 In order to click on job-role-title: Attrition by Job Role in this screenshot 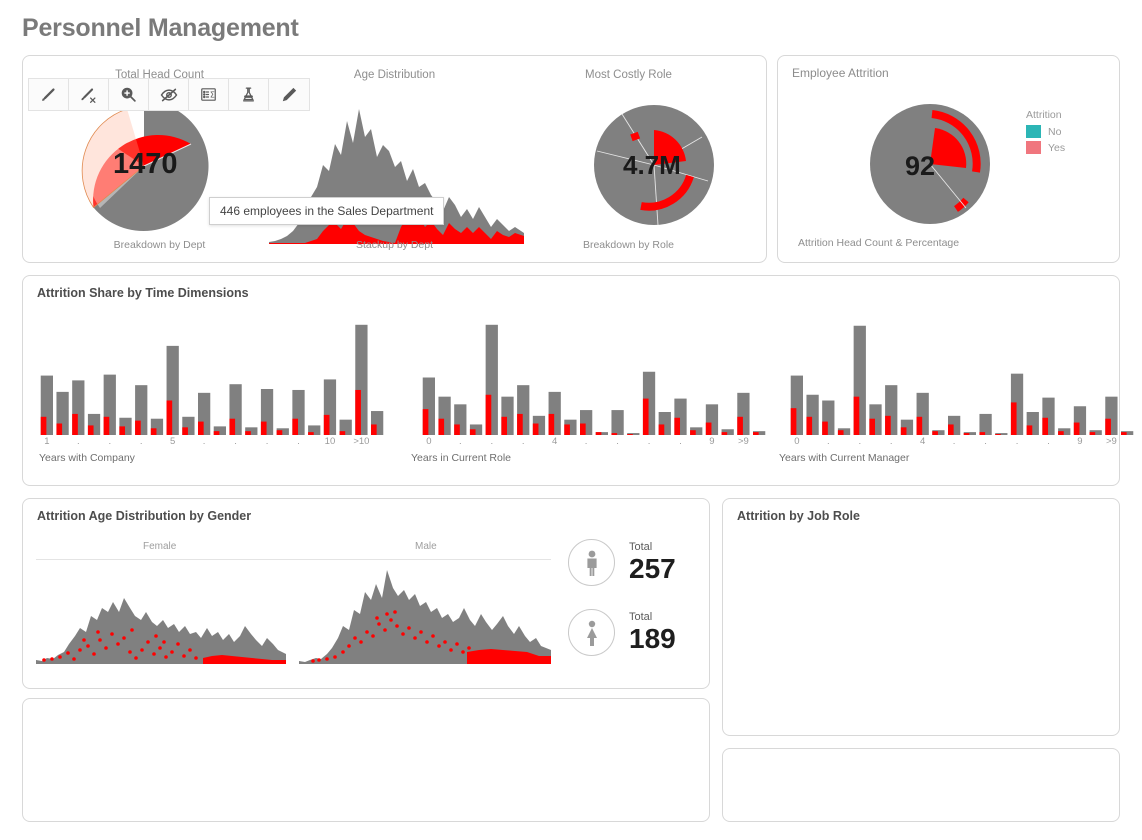, I will do `click(798, 516)`.